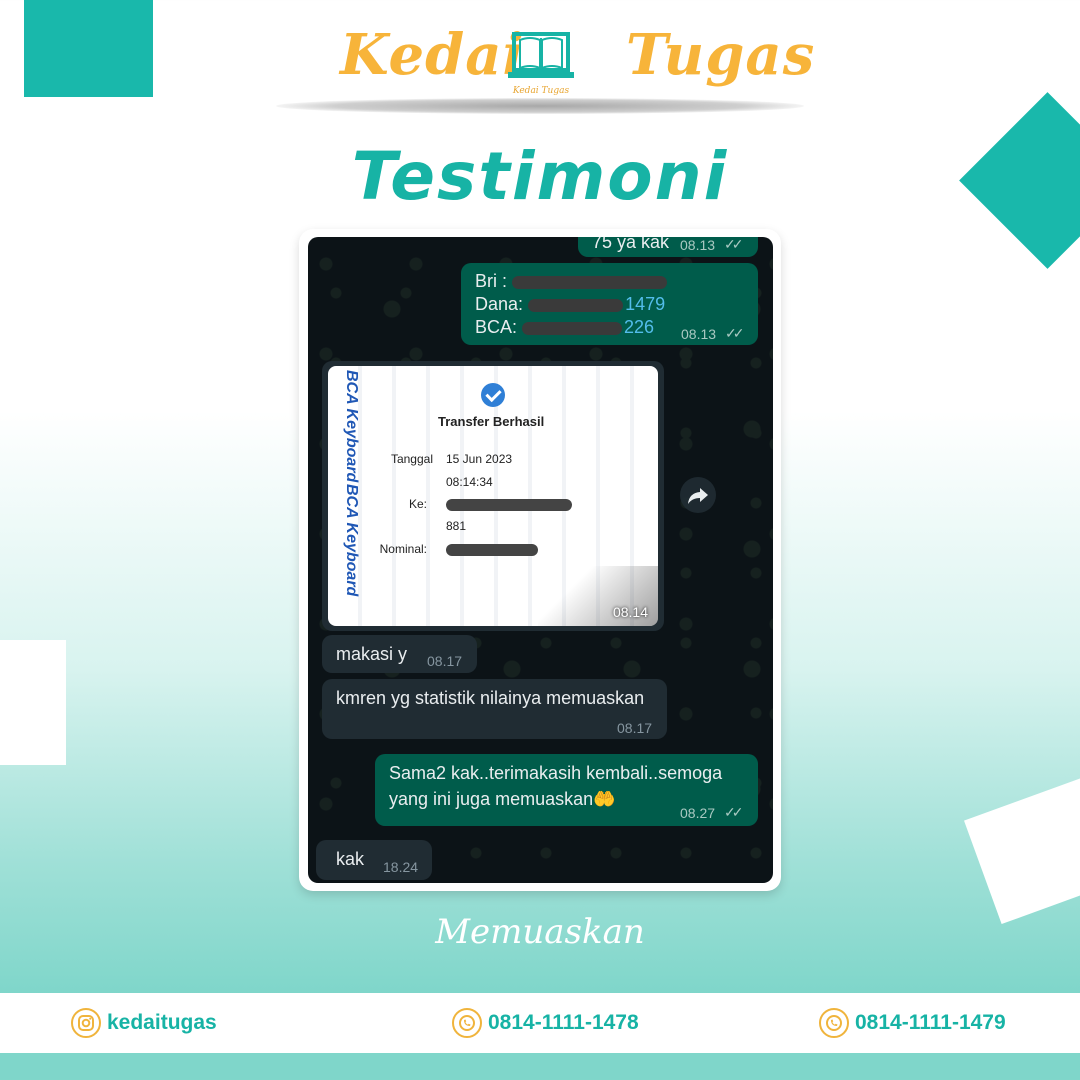  Describe the element at coordinates (432, 55) in the screenshot. I see `brand-word-left: Kedai` at that location.